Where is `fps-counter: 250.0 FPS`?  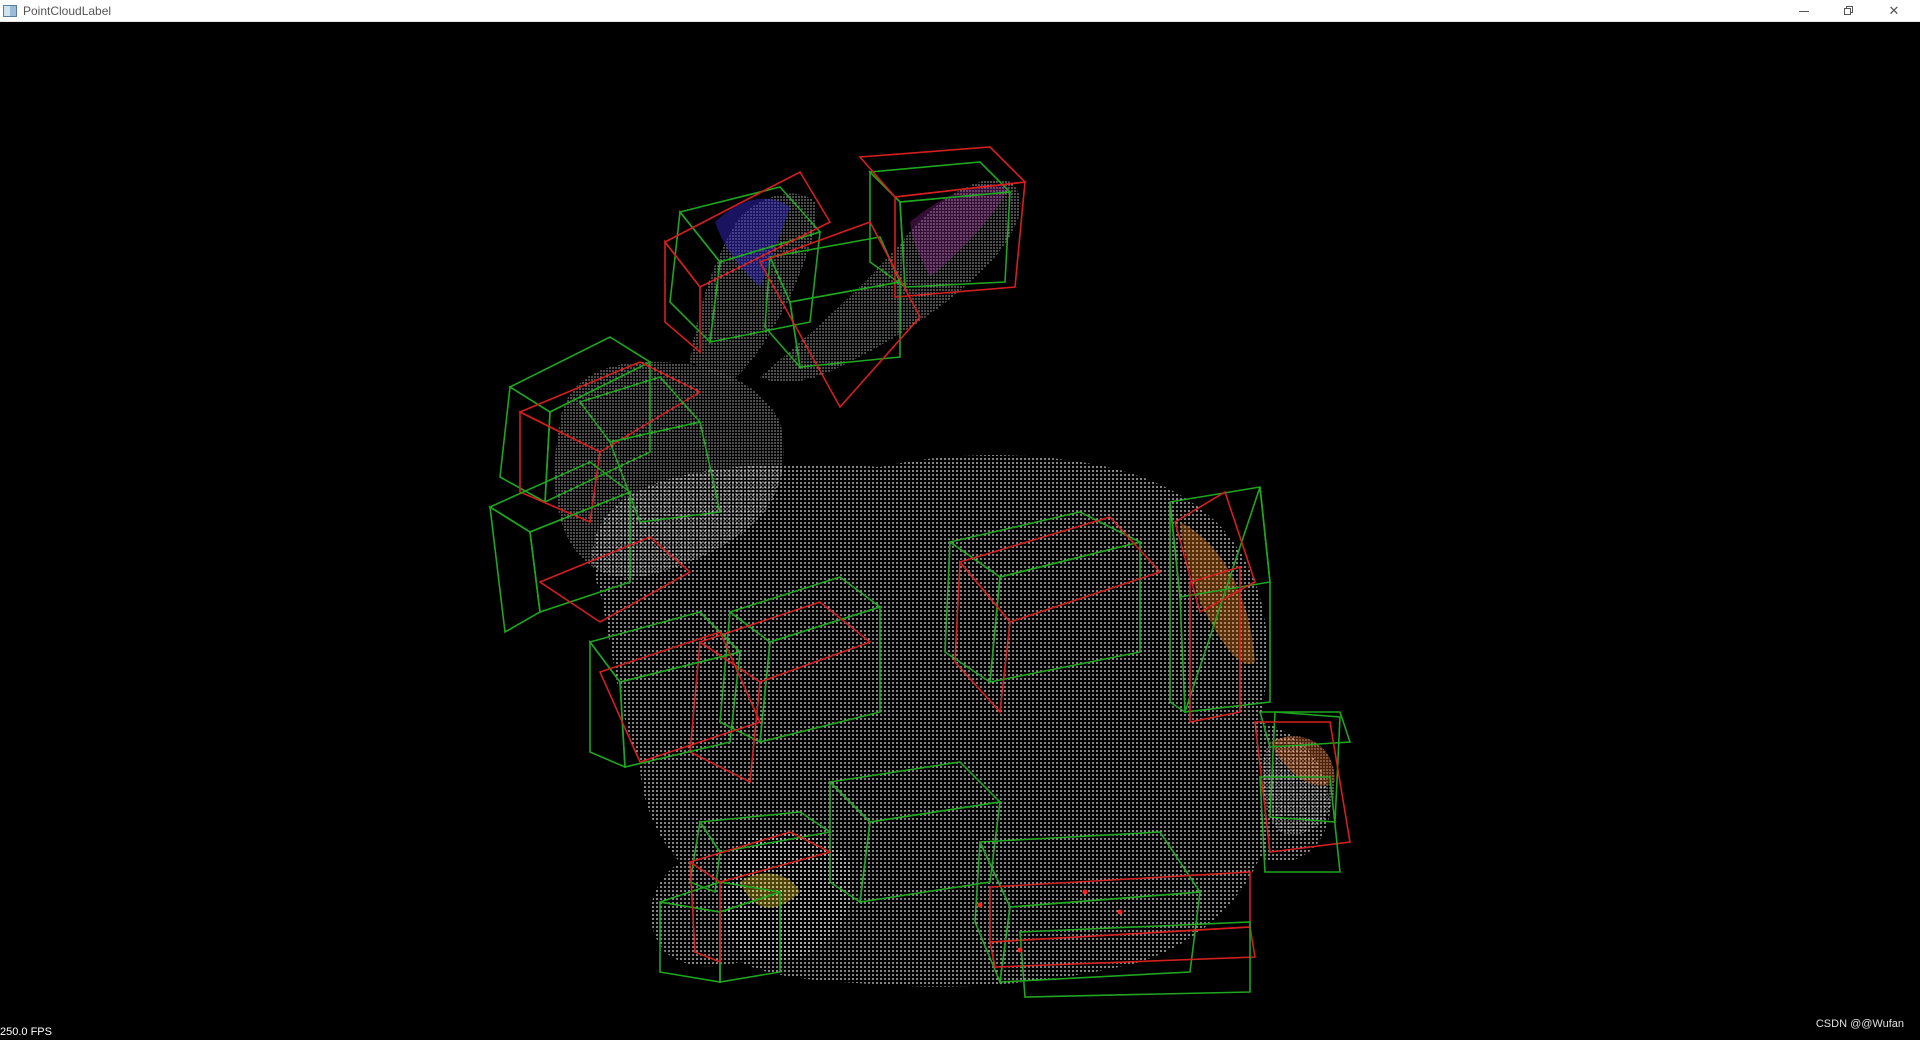 fps-counter: 250.0 FPS is located at coordinates (26, 1032).